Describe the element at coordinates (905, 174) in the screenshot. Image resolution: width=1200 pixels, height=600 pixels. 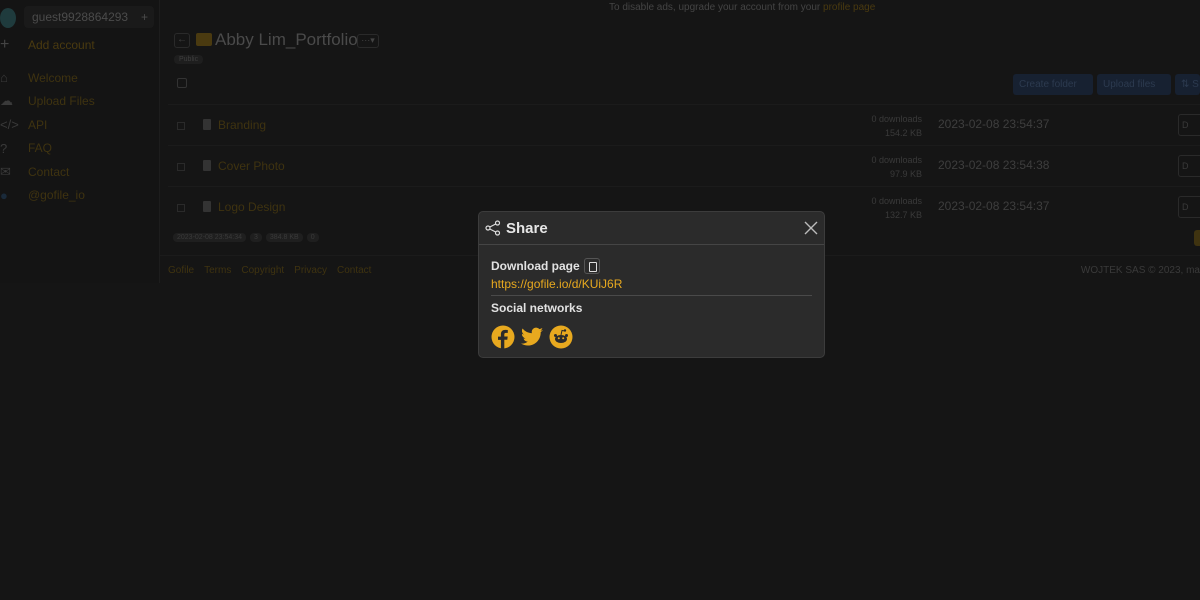
I see `file-size: 97.9 KB` at that location.